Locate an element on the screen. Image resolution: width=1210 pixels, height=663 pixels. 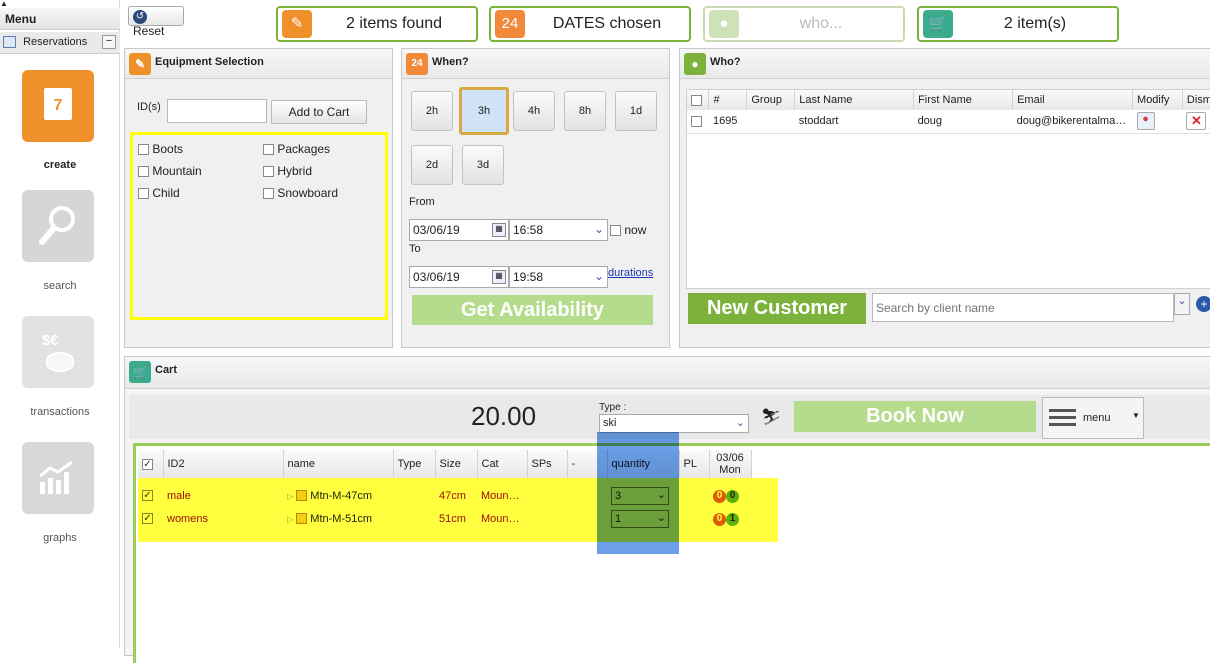
col-cat: Cat is located at coordinates (502, 464).